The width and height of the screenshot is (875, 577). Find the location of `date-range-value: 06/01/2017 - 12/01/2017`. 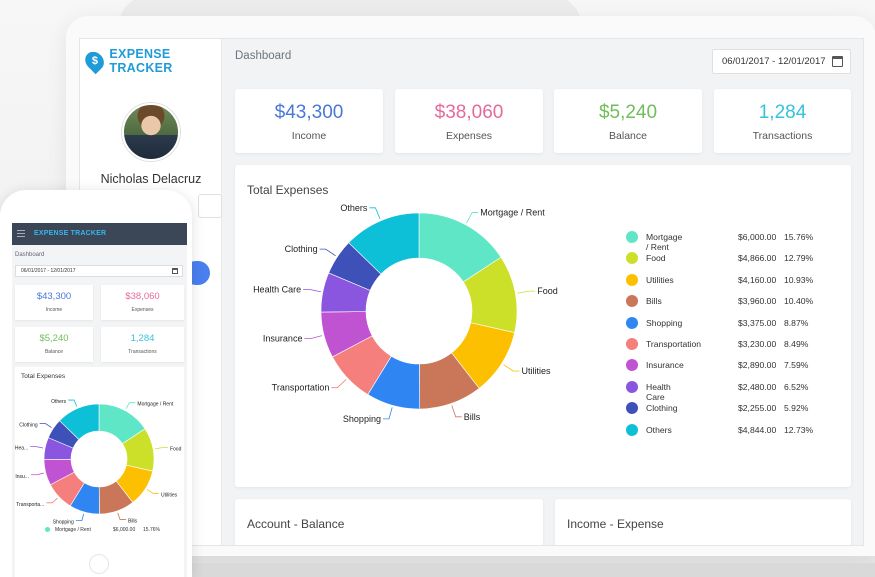

date-range-value: 06/01/2017 - 12/01/2017 is located at coordinates (774, 61).